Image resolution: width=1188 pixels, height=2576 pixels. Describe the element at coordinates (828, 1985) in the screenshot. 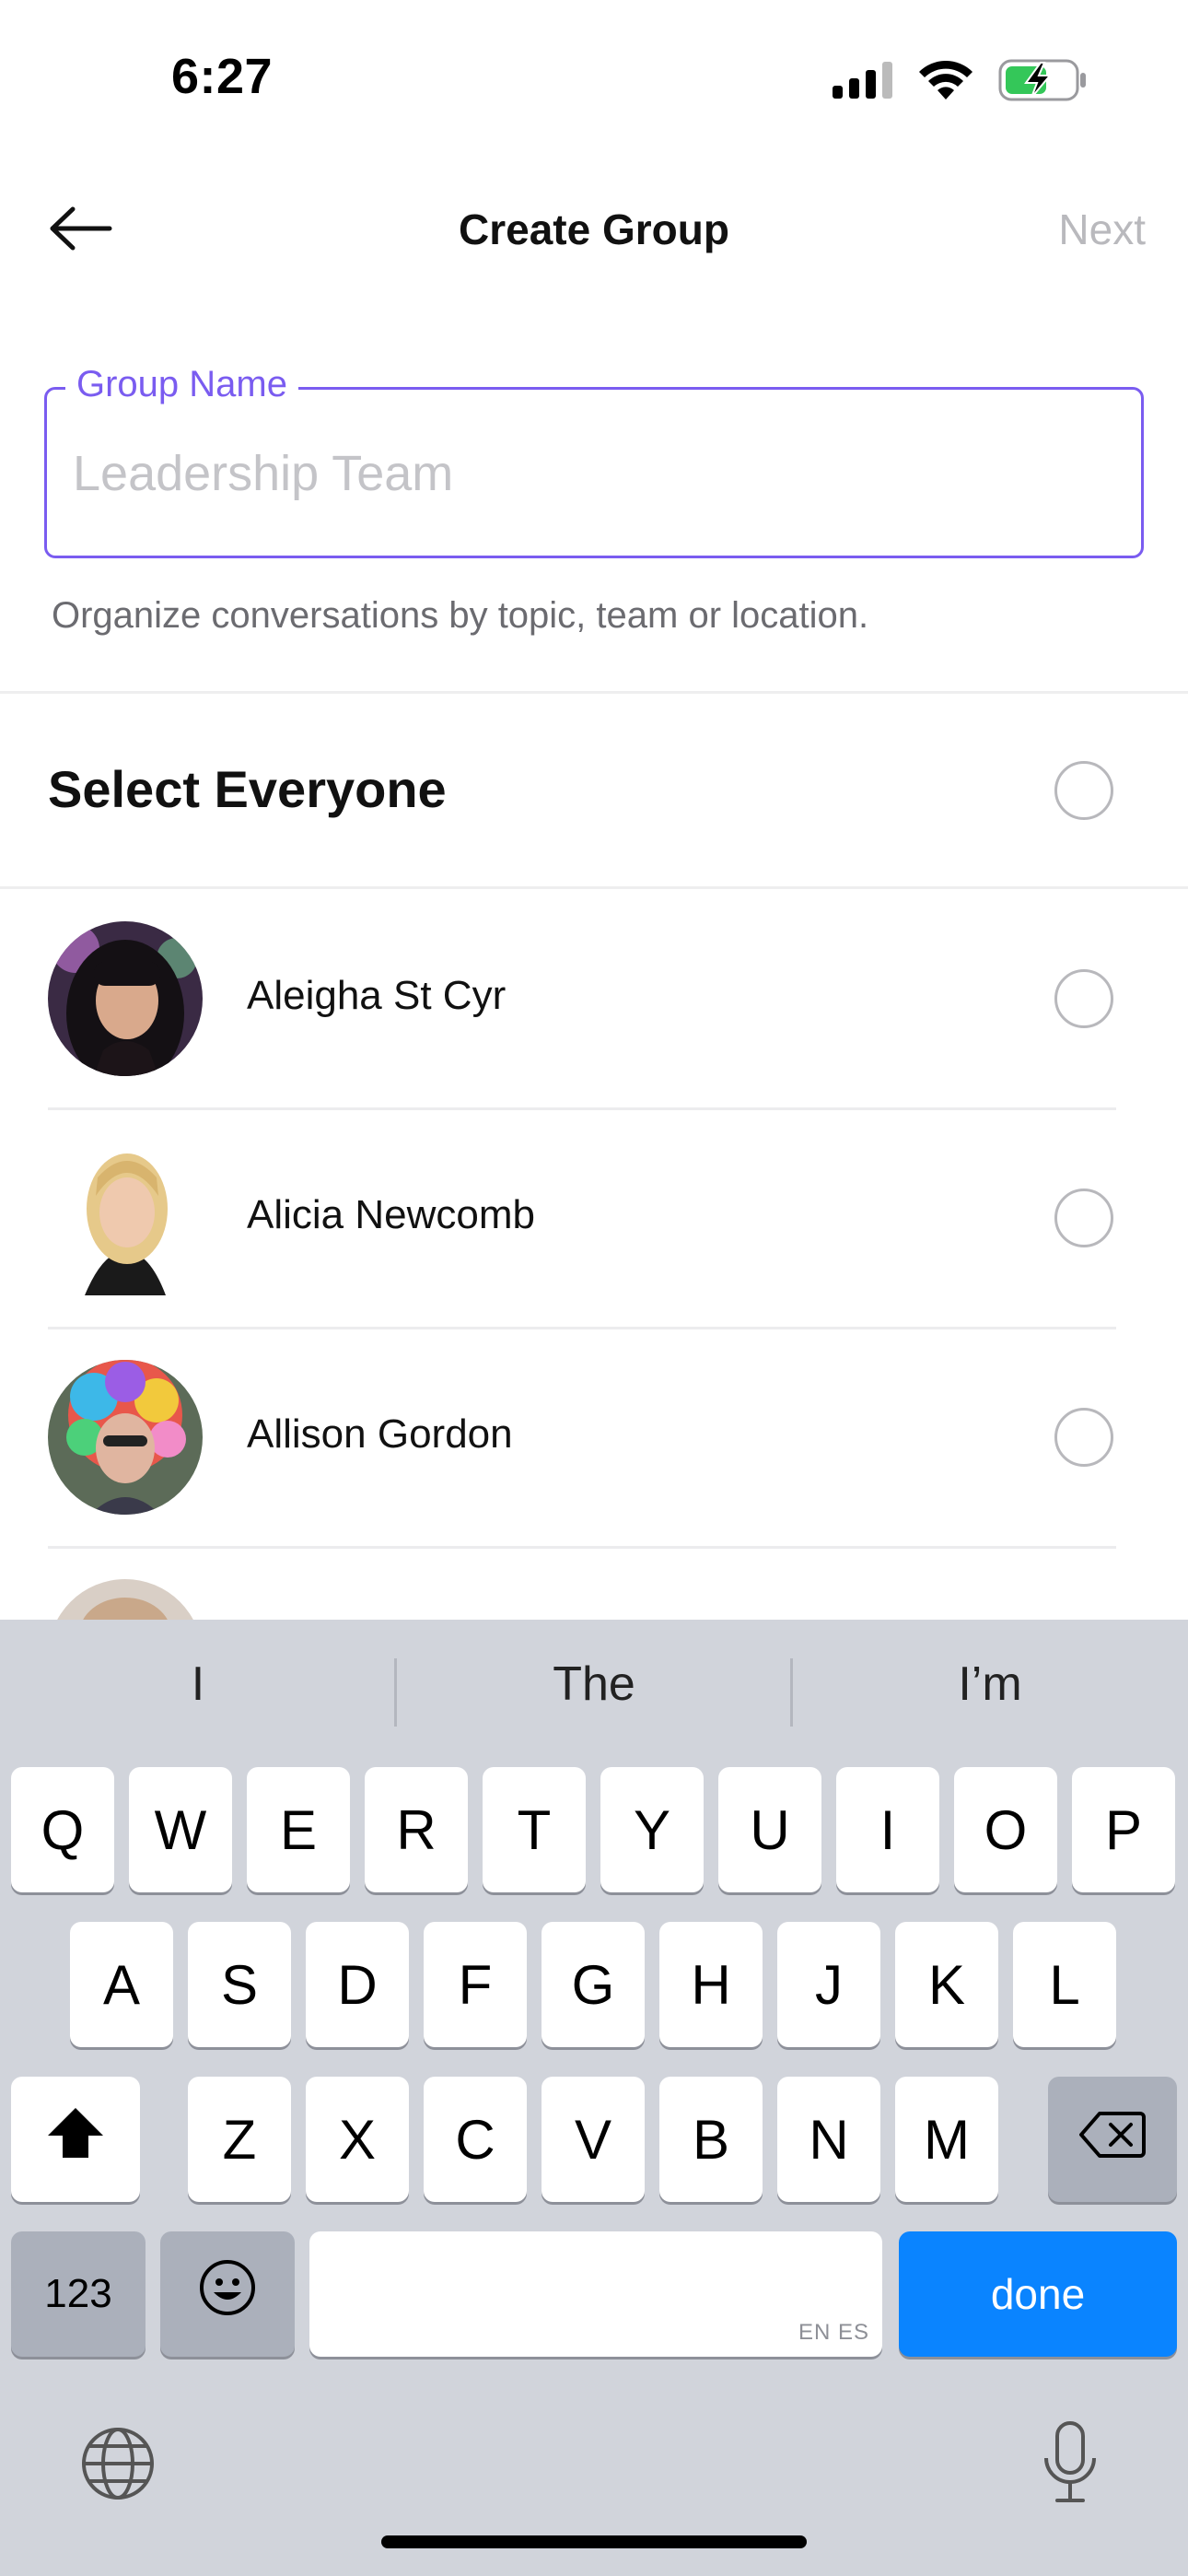

I see `key-j: J` at that location.